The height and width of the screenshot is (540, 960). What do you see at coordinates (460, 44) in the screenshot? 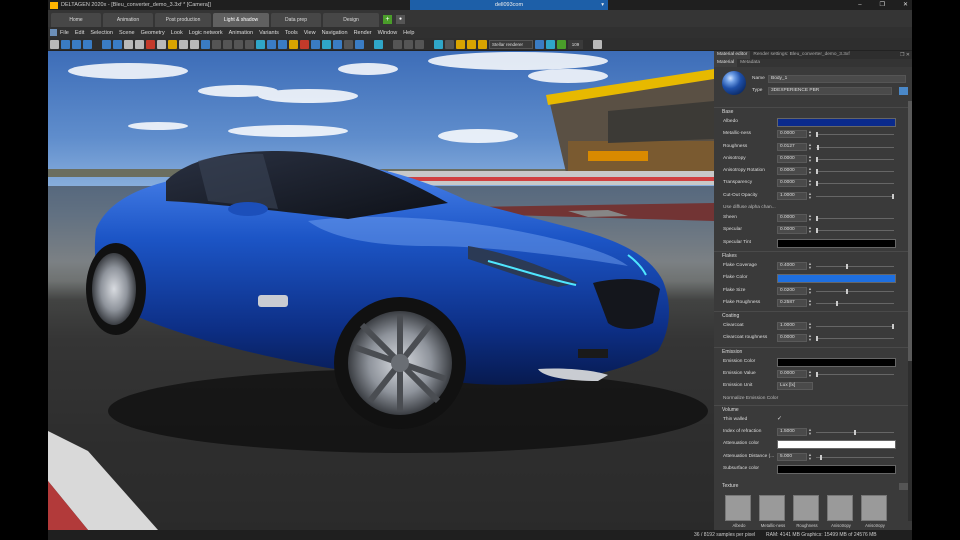
I see `lightning-icon` at bounding box center [460, 44].